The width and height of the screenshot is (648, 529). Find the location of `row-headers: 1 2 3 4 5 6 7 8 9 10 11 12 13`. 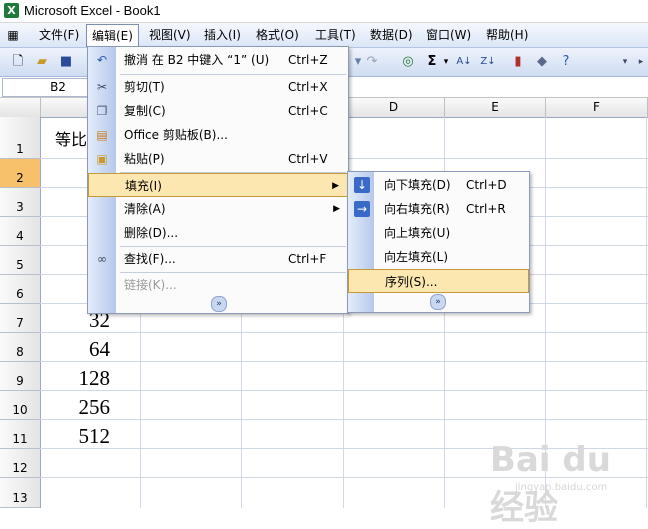

row-headers: 1 2 3 4 5 6 7 8 9 10 11 12 13 is located at coordinates (20, 312).